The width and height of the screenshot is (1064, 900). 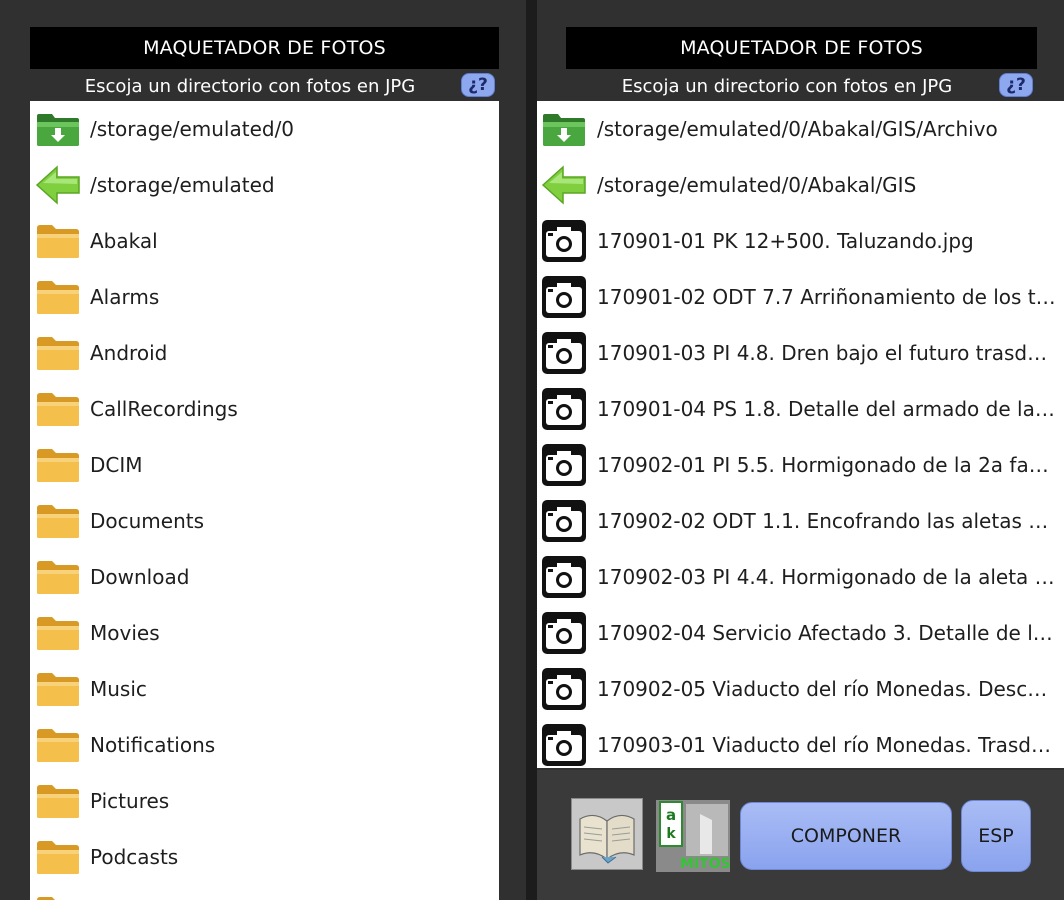 What do you see at coordinates (264, 521) in the screenshot?
I see `left-list-item: Documents` at bounding box center [264, 521].